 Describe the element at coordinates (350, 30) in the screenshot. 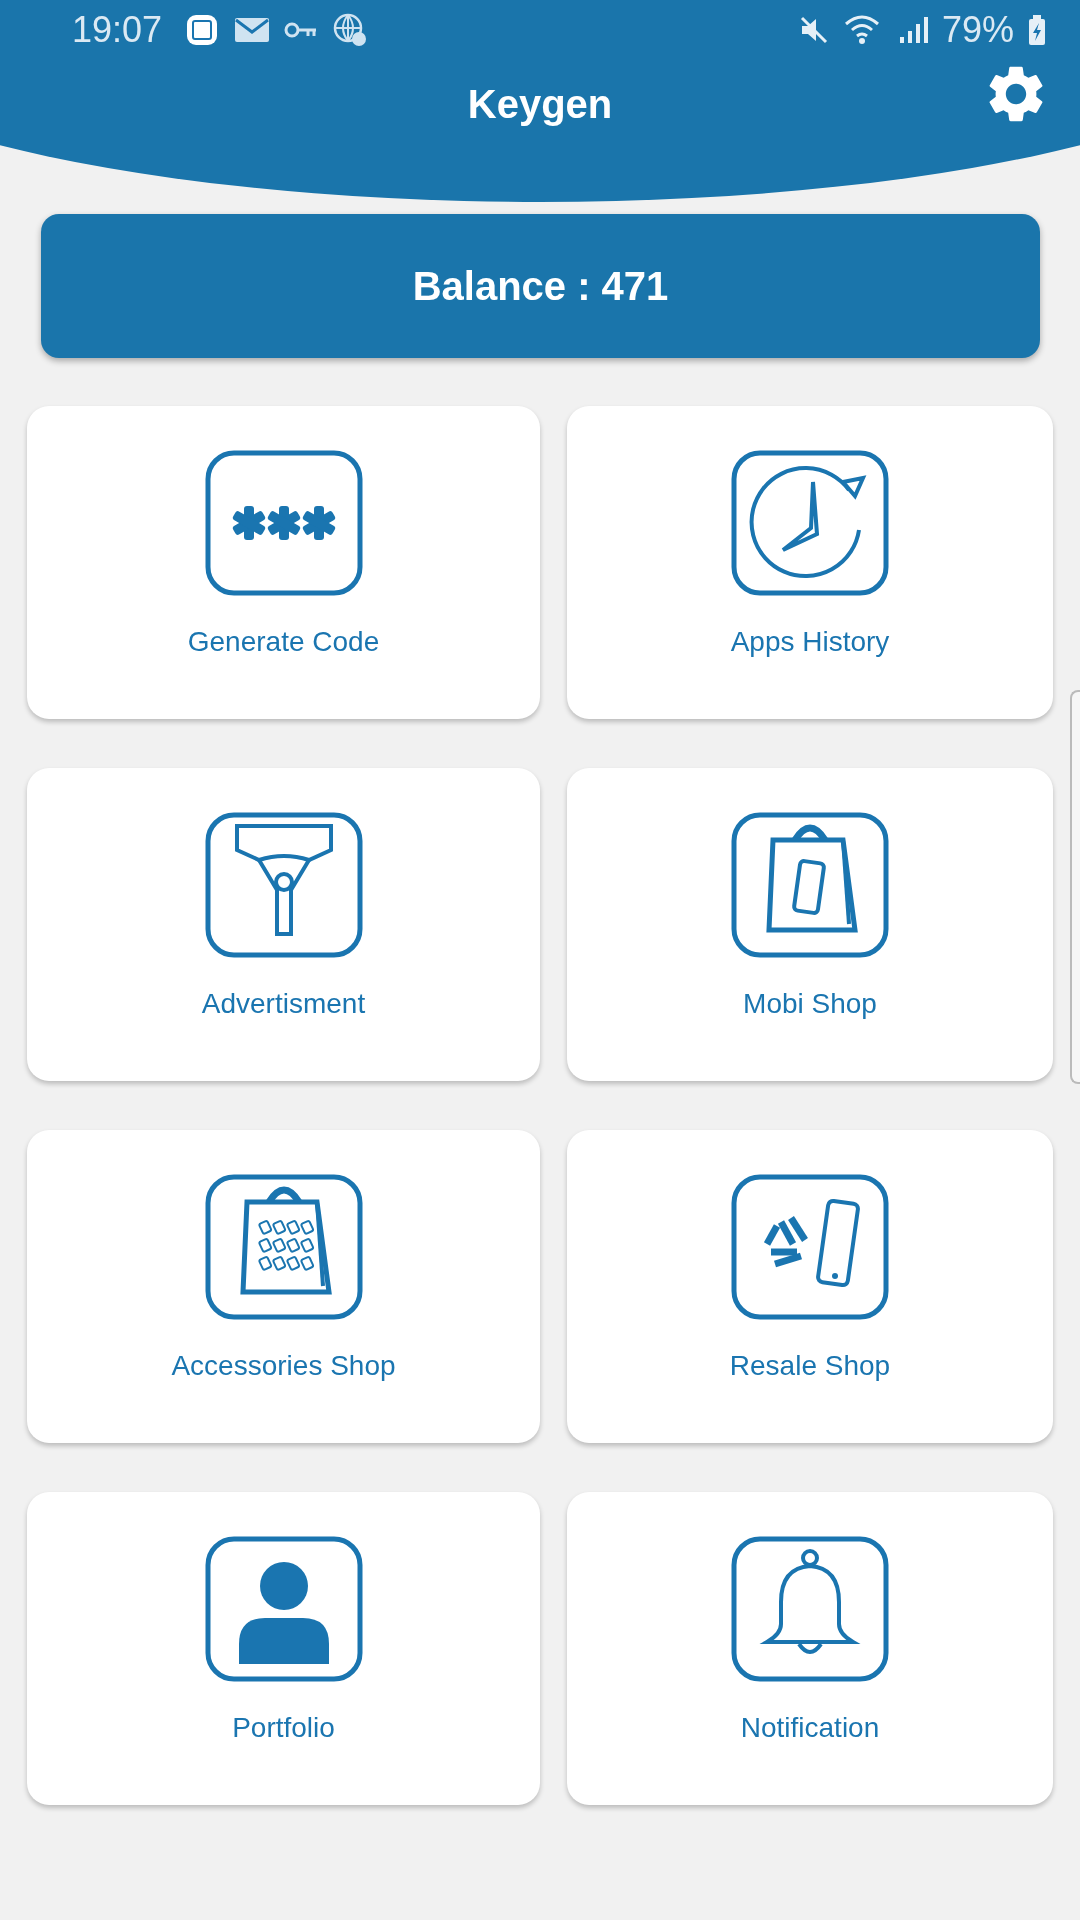

I see `globe-icon` at that location.